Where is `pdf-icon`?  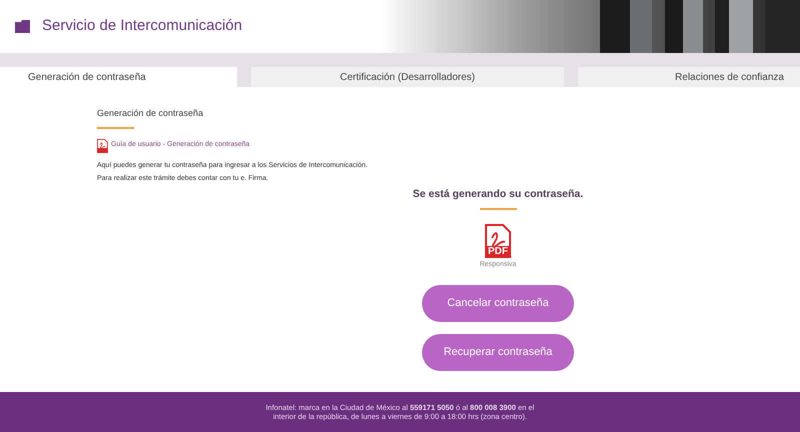
pdf-icon is located at coordinates (102, 145).